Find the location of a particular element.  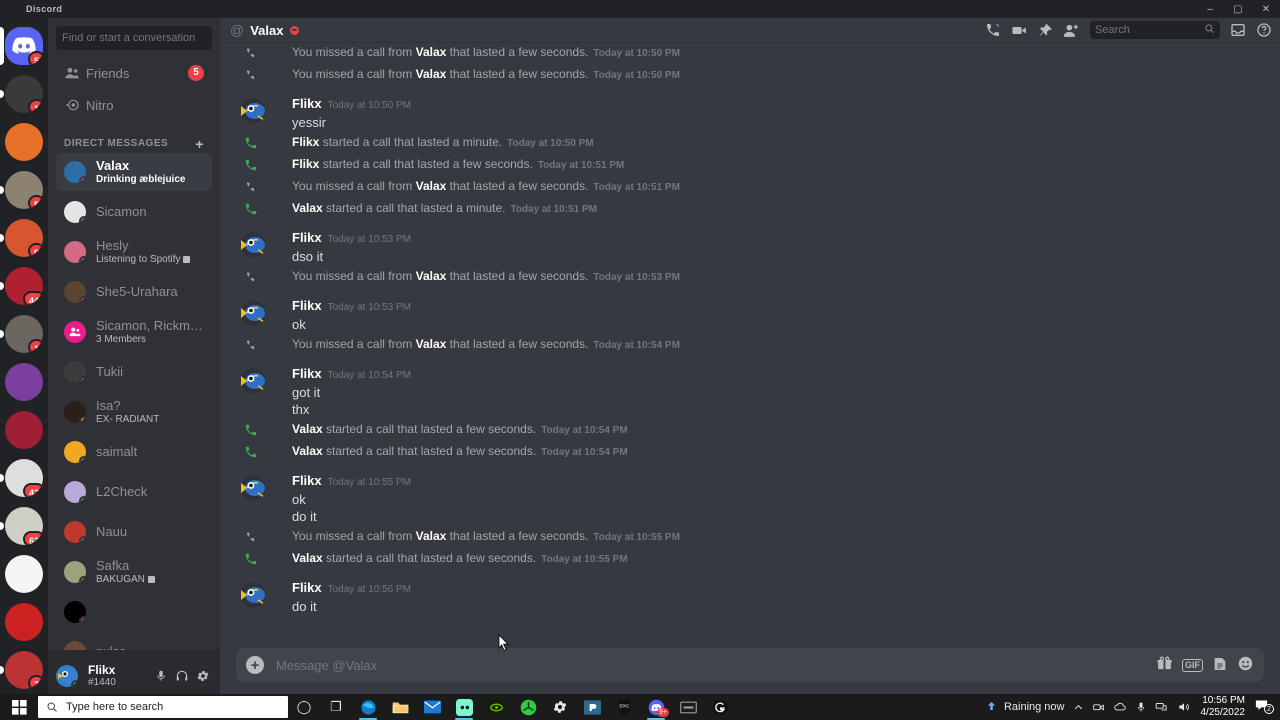

dm-item-l2check: L2Check is located at coordinates (134, 492).